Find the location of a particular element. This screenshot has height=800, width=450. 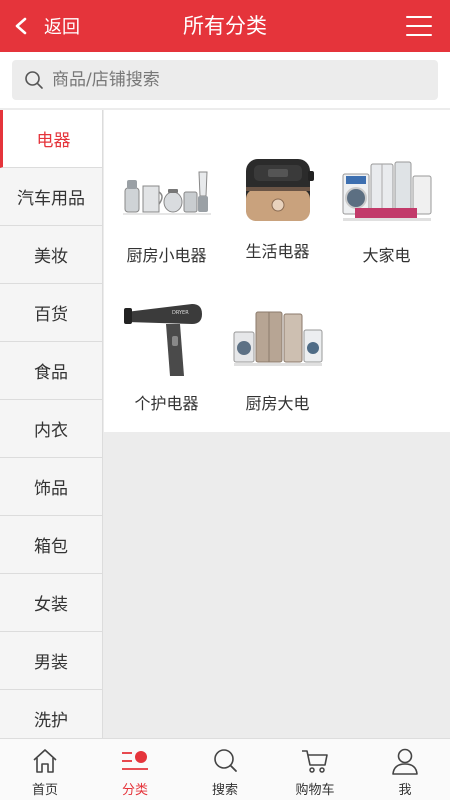

category-item-accessories: 饰品 is located at coordinates (51, 487).